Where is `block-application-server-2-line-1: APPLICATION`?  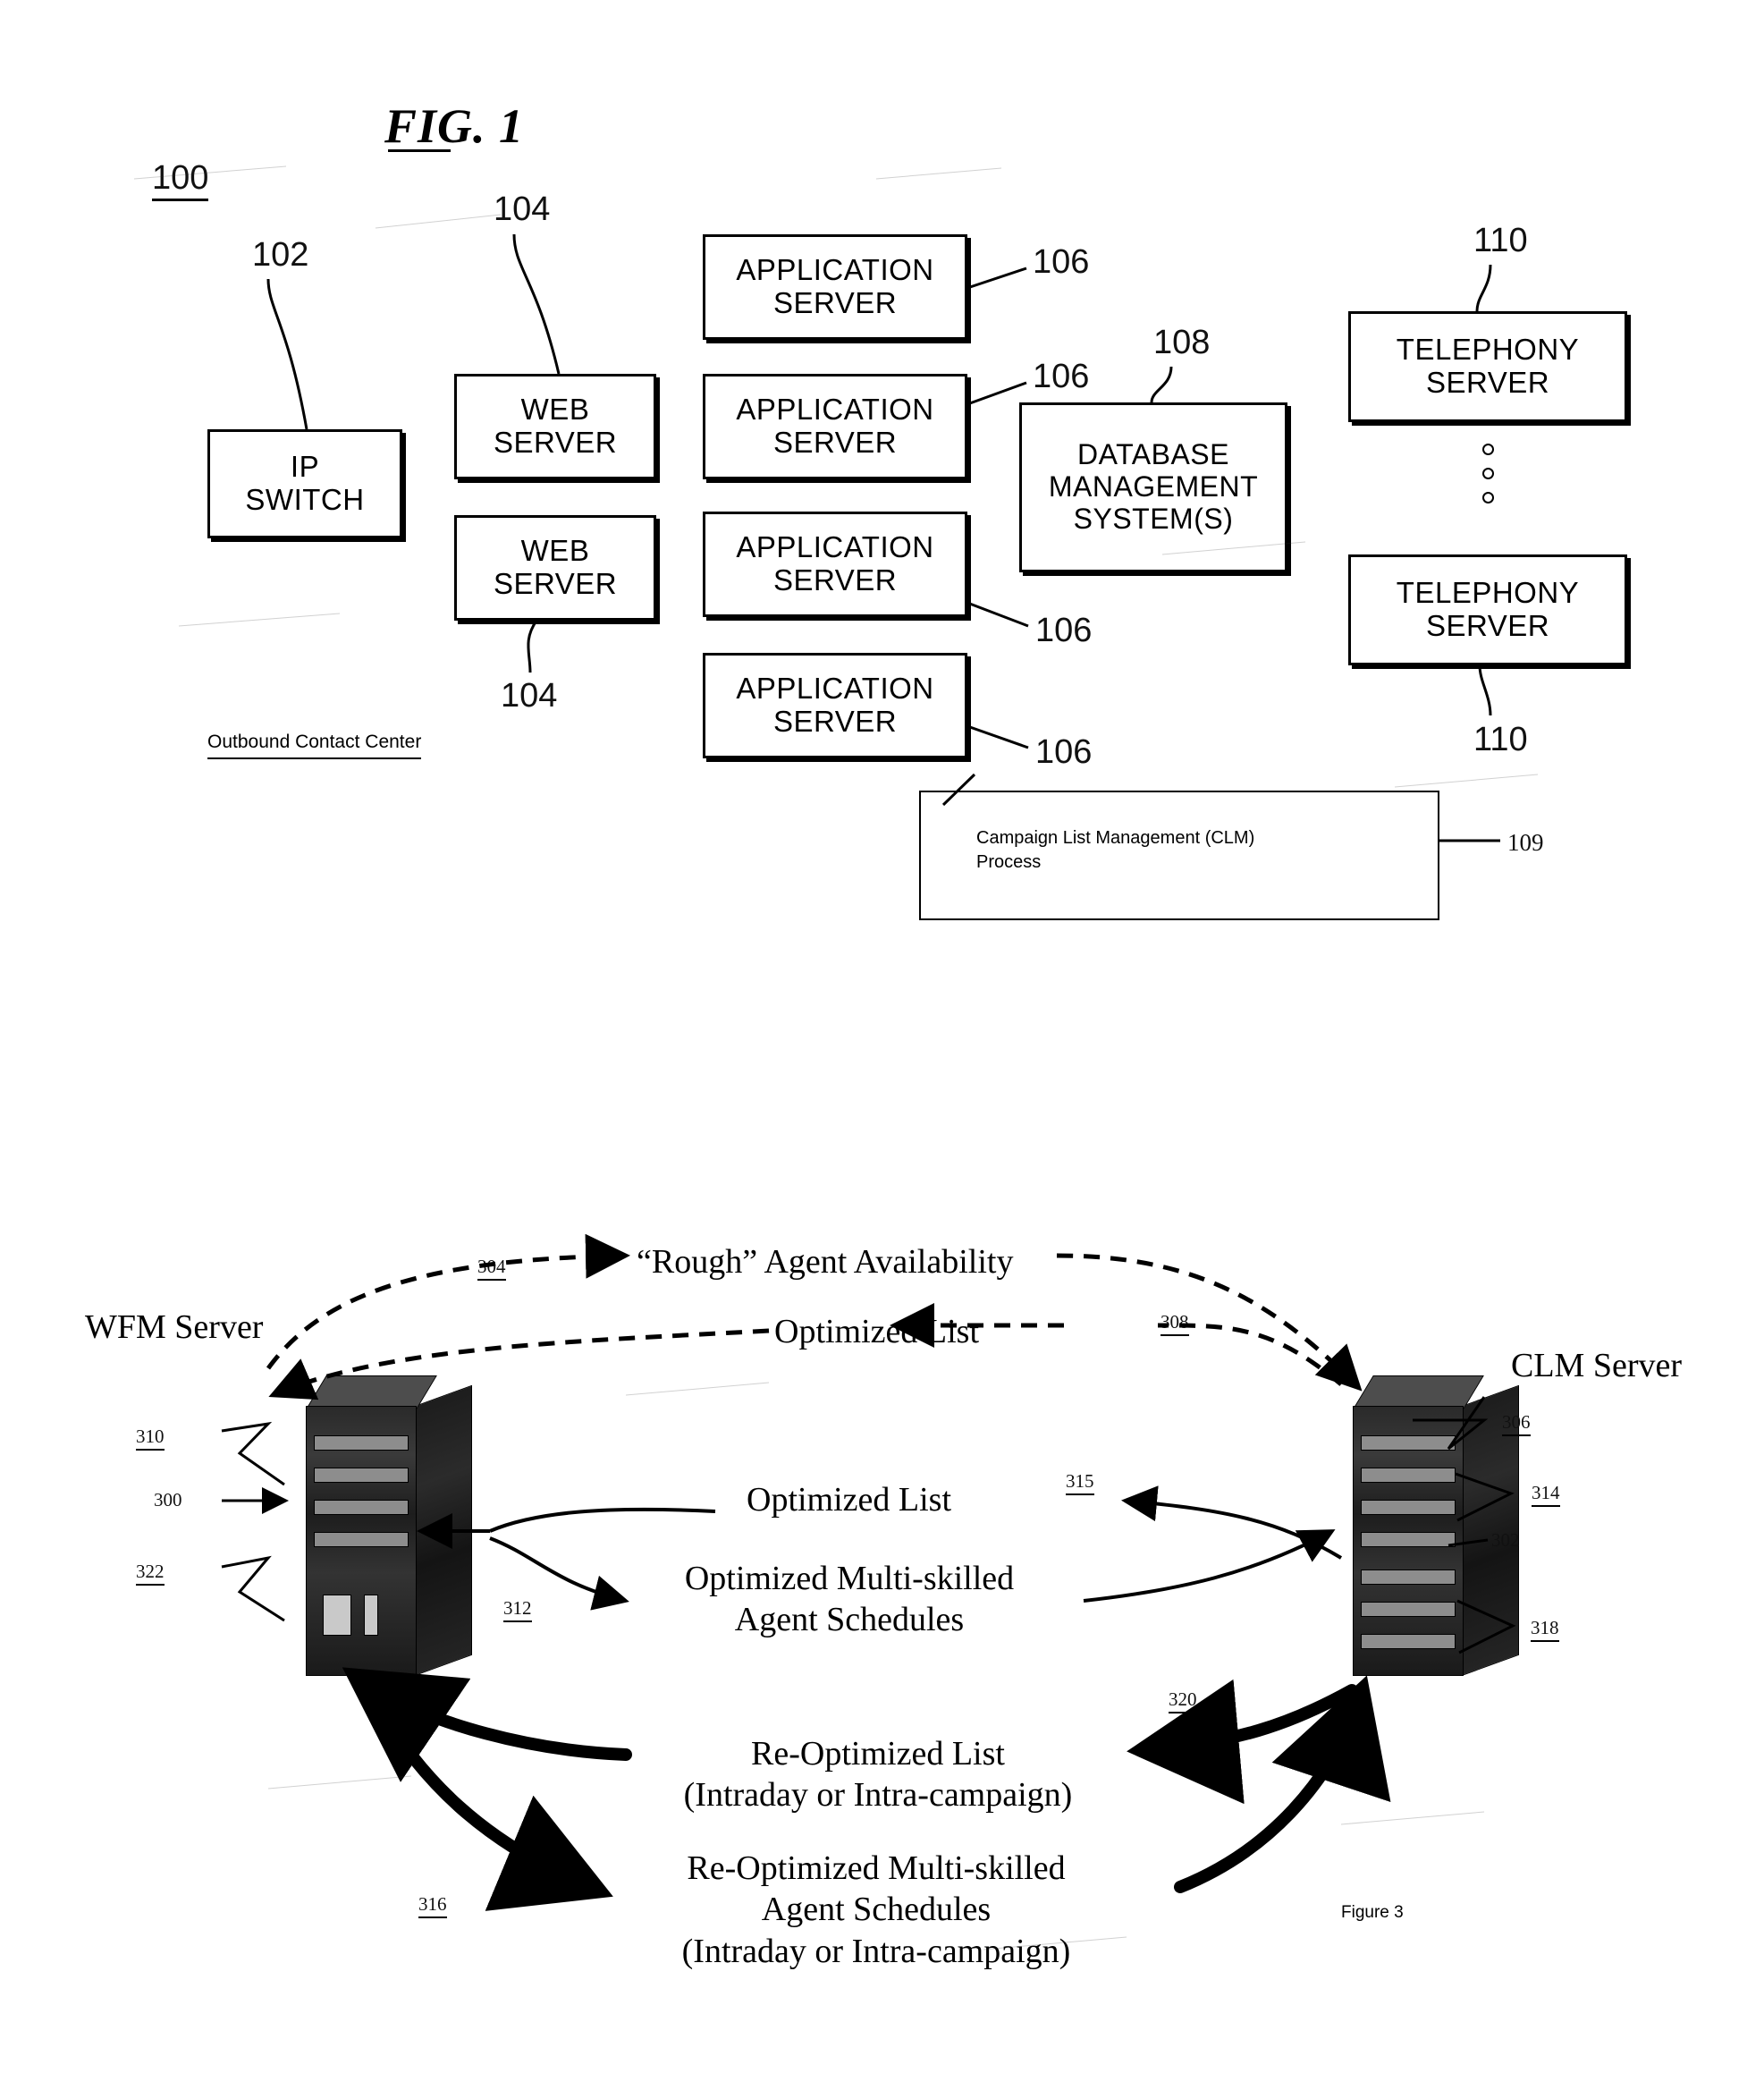
block-application-server-2-line-1: APPLICATION is located at coordinates (835, 410).